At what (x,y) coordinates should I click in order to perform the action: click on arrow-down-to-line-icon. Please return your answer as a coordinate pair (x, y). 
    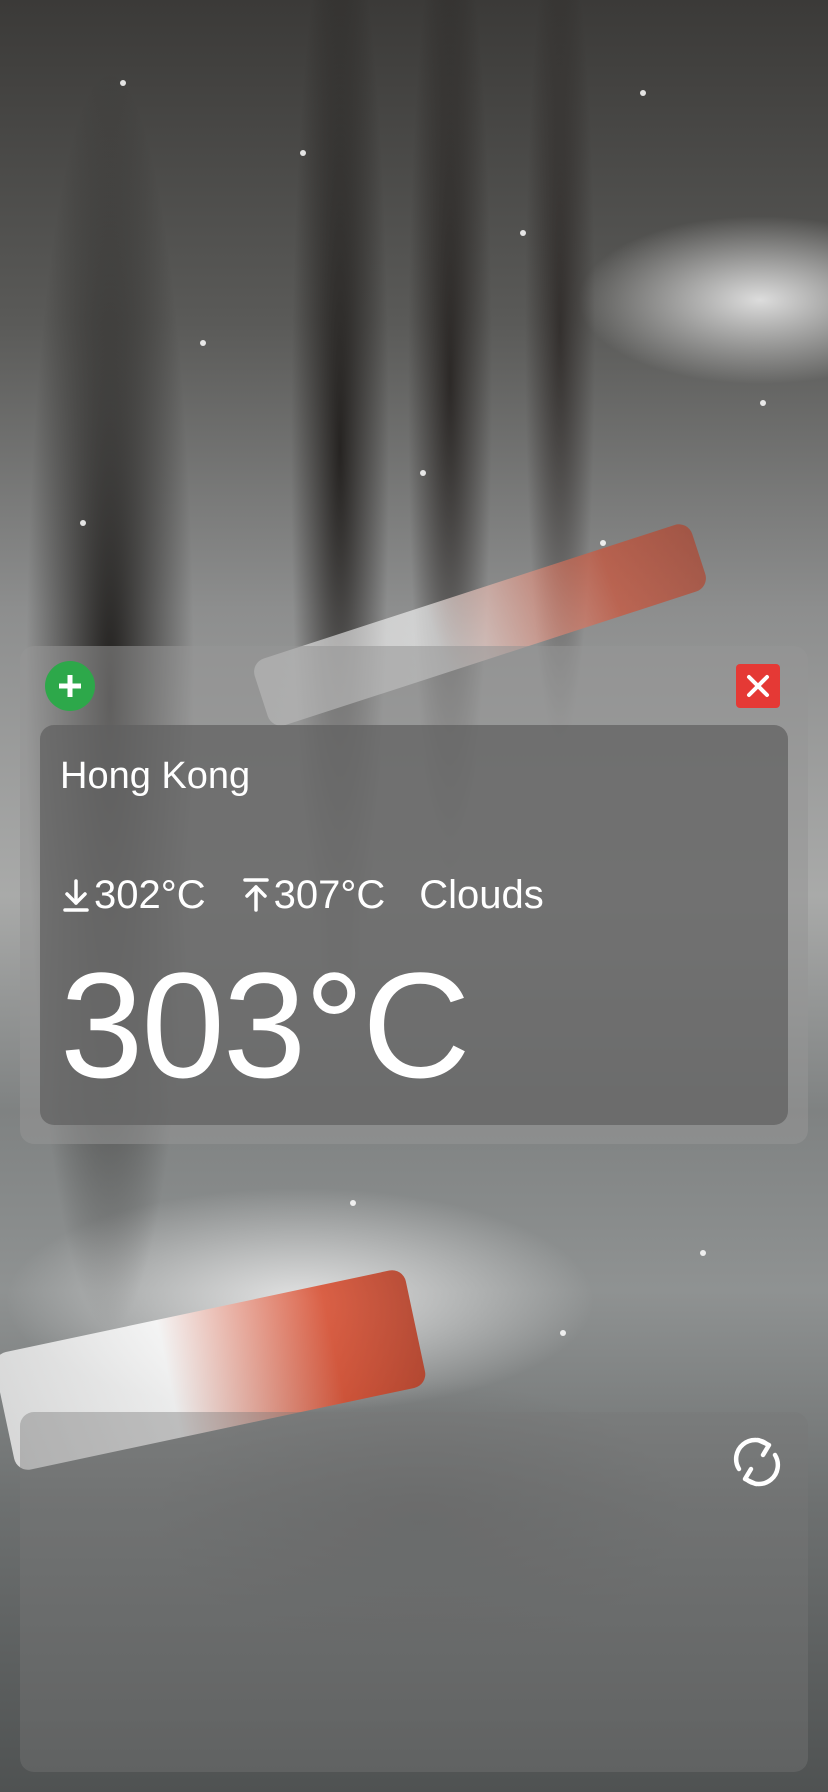
    Looking at the image, I should click on (76, 895).